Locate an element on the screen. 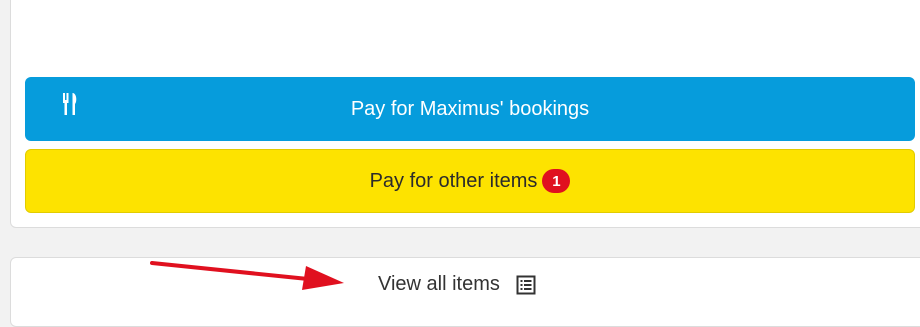 This screenshot has width=920, height=327. list-icon is located at coordinates (526, 284).